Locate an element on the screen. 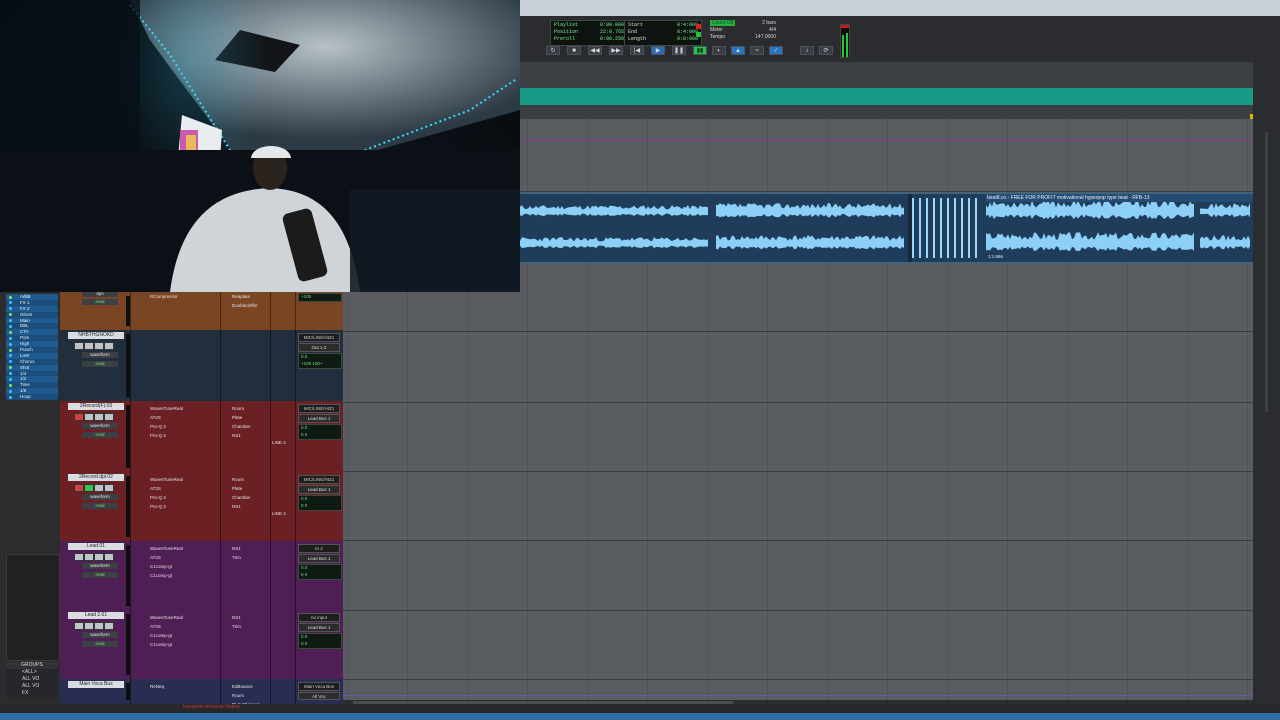  insert-slot: ReNeq is located at coordinates (176, 686).